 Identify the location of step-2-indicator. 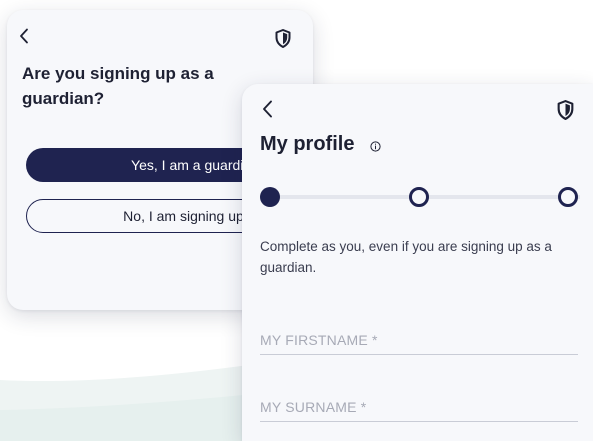
(419, 197).